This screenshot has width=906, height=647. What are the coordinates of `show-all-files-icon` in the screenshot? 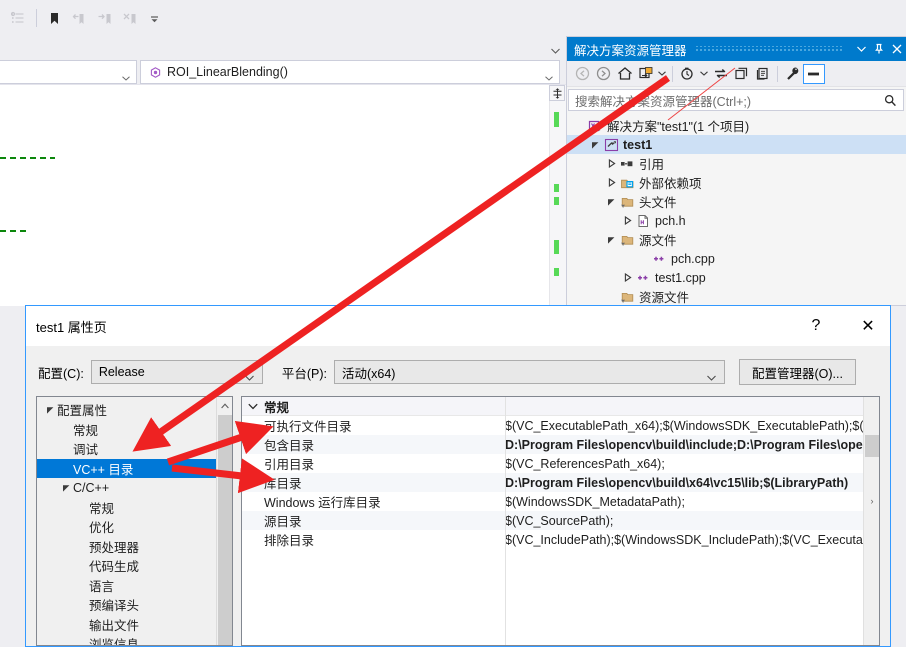 It's located at (762, 74).